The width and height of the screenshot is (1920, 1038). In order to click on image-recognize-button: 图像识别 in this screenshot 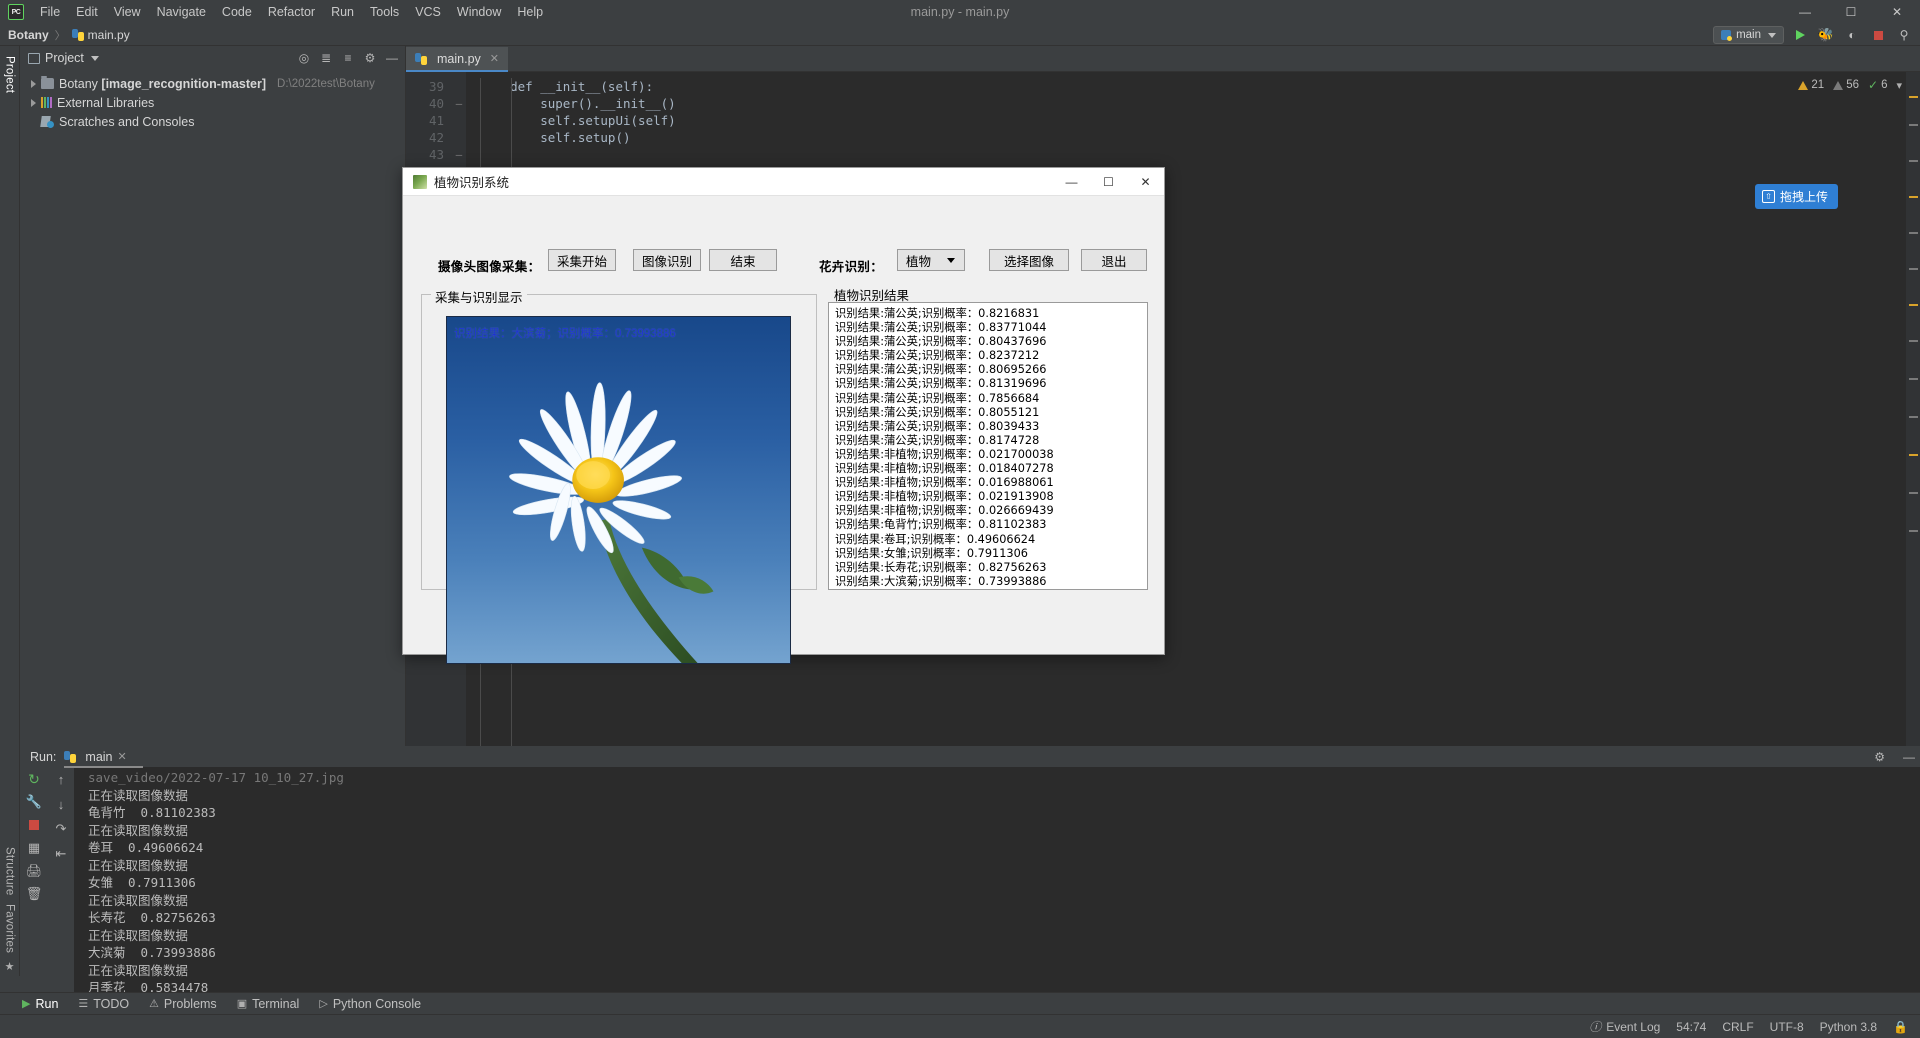, I will do `click(667, 260)`.